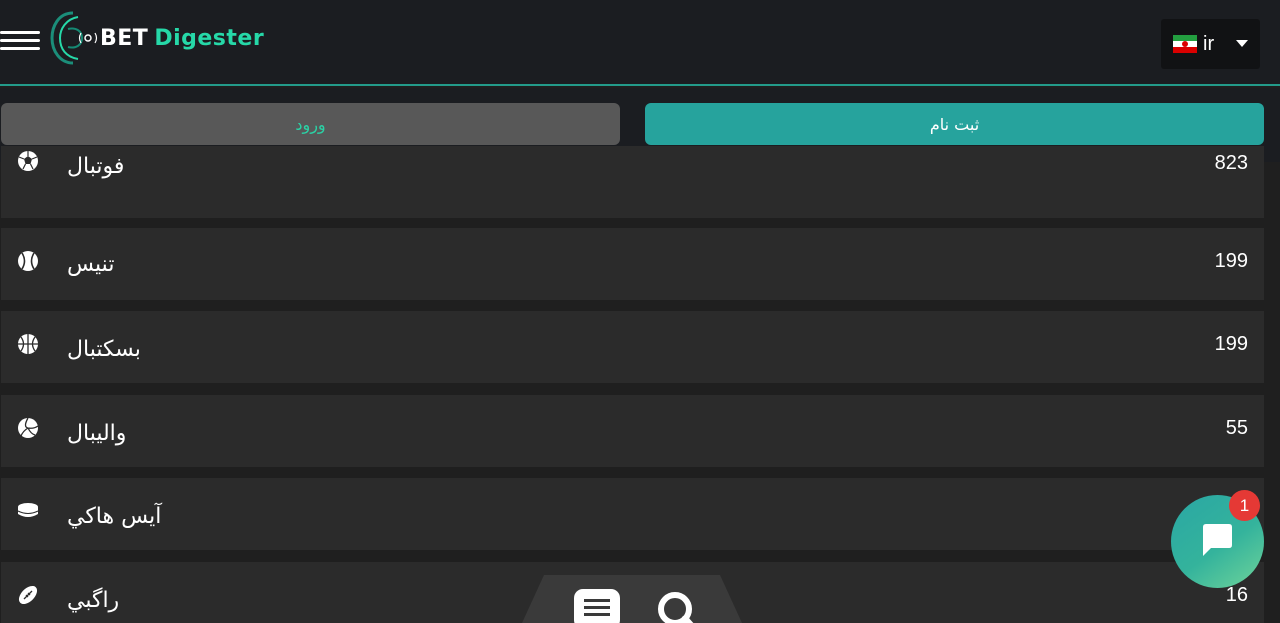 This screenshot has width=1280, height=623. What do you see at coordinates (1244, 505) in the screenshot?
I see `notification-badge: 1` at bounding box center [1244, 505].